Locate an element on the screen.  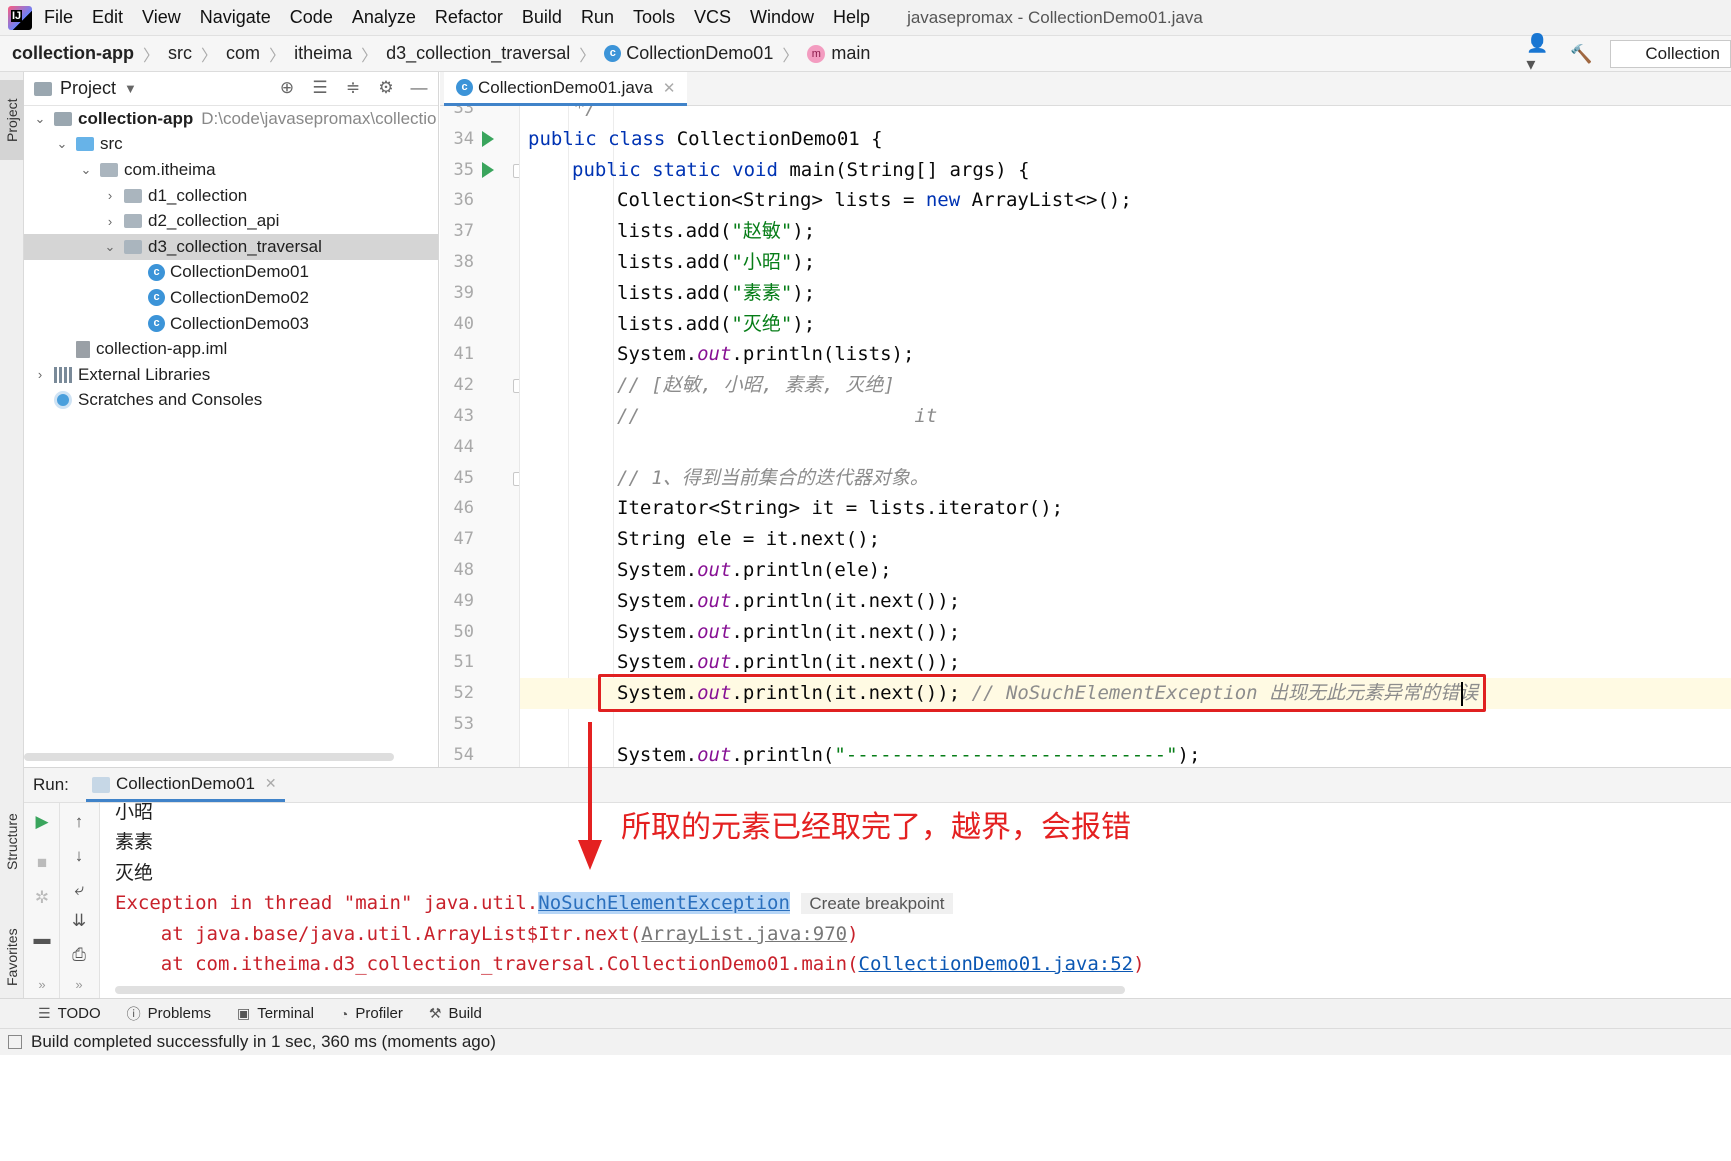
breadcrumb-itheima: itheima is located at coordinates (323, 53).